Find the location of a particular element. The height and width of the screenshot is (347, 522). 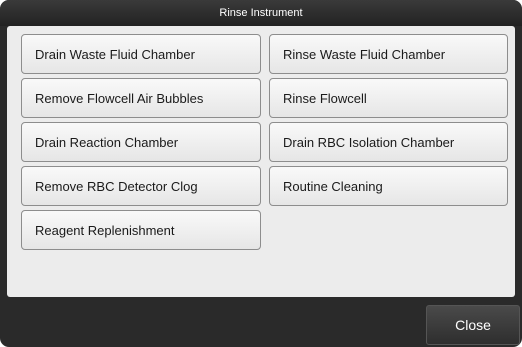

routine-cleaning-button: Routine Cleaning is located at coordinates (388, 186).